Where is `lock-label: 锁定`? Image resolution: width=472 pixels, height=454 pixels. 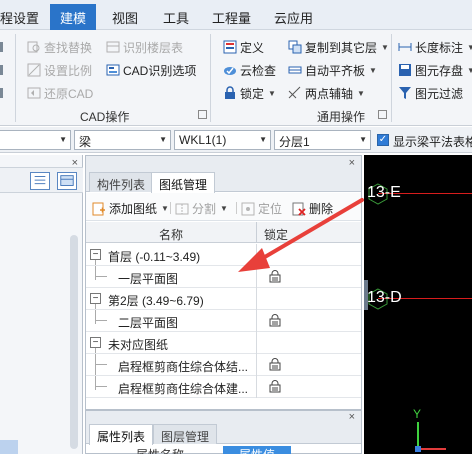
lock-label: 锁定 is located at coordinates (252, 93).